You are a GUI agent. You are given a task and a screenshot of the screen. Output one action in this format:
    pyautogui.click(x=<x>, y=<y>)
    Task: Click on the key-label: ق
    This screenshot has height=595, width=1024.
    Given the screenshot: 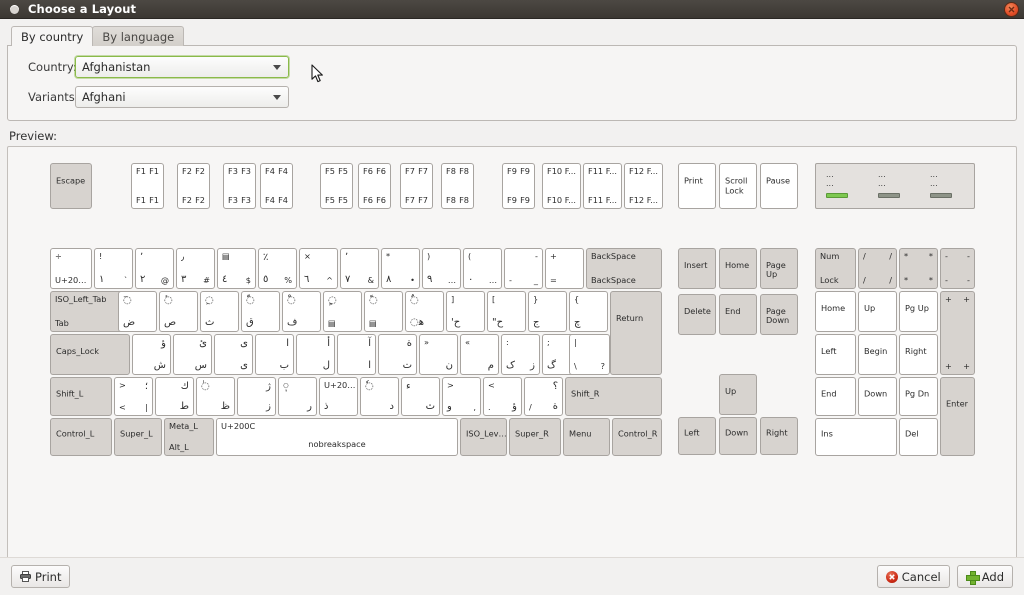 What is the action you would take?
    pyautogui.click(x=250, y=322)
    